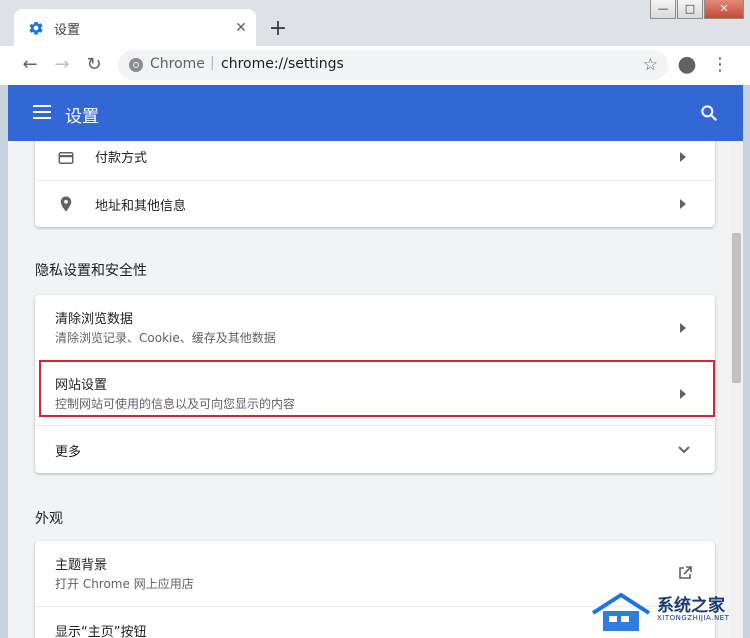  I want to click on forward-button: →, so click(62, 66).